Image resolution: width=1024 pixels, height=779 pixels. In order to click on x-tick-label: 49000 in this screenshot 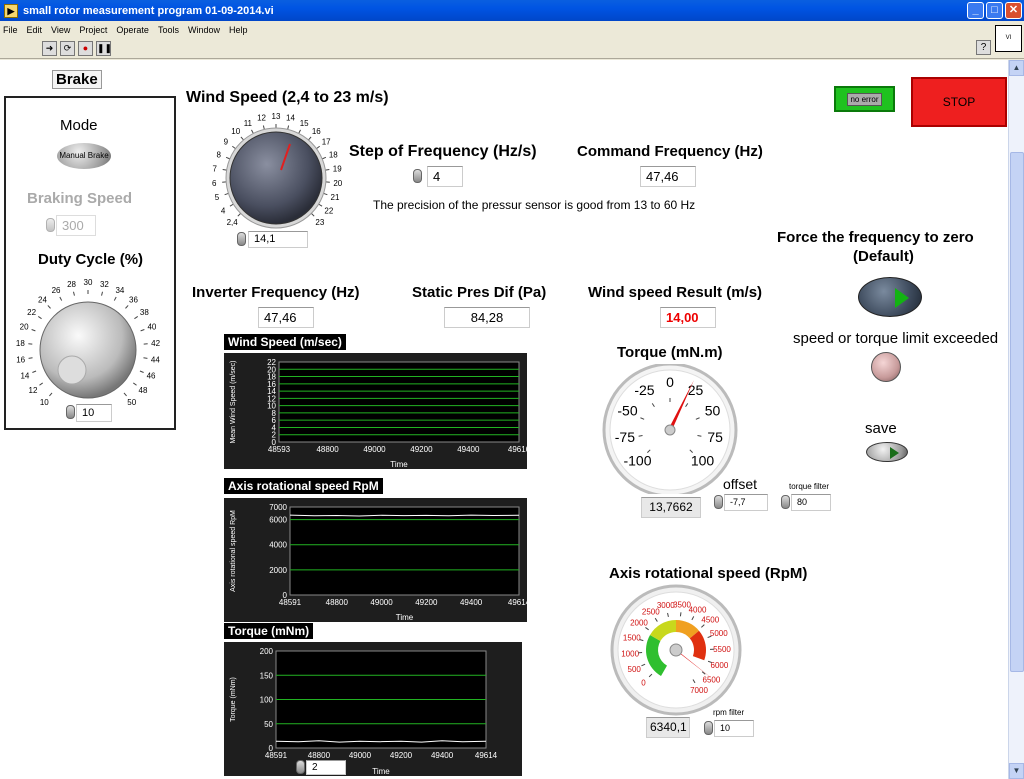, I will do `click(374, 449)`.